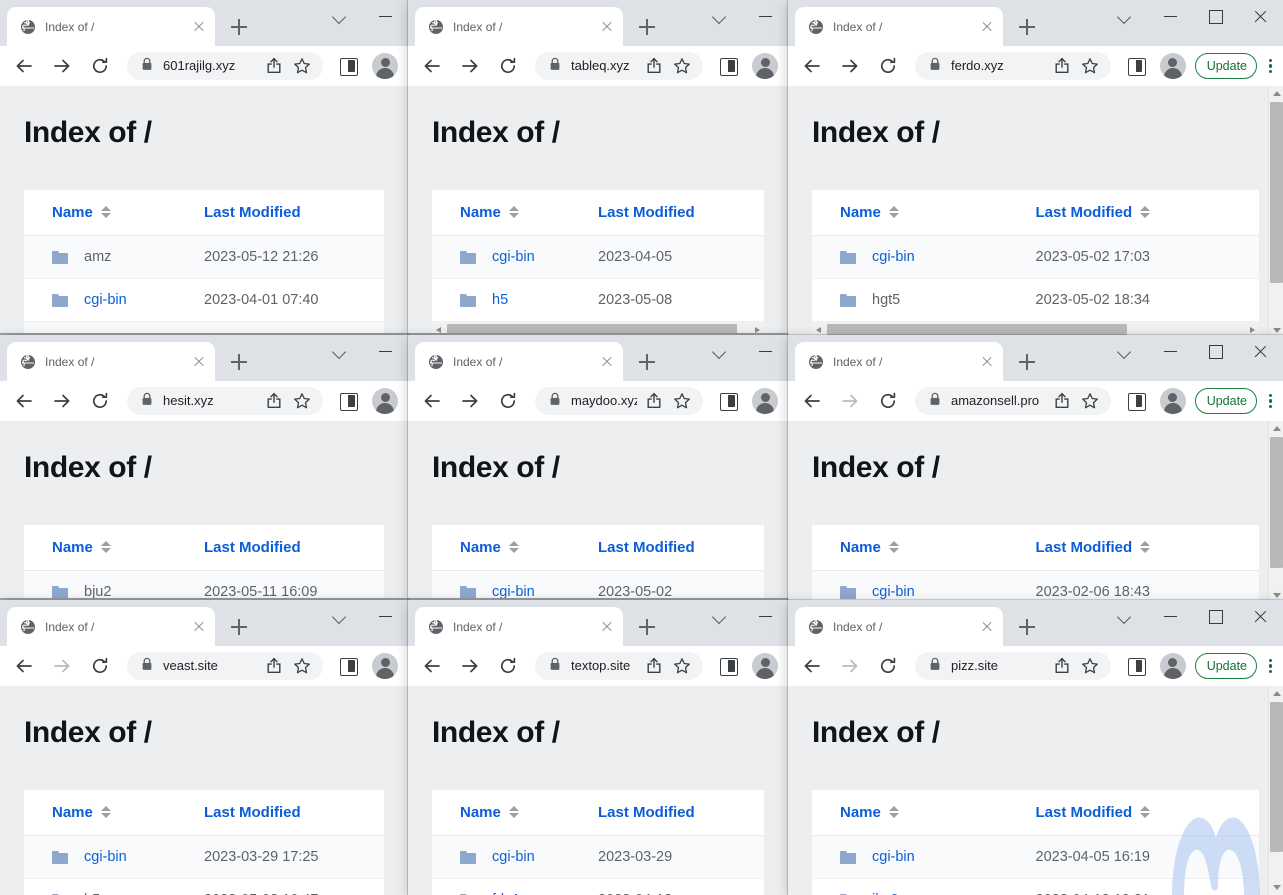  What do you see at coordinates (1215, 351) in the screenshot?
I see `maximize-icon` at bounding box center [1215, 351].